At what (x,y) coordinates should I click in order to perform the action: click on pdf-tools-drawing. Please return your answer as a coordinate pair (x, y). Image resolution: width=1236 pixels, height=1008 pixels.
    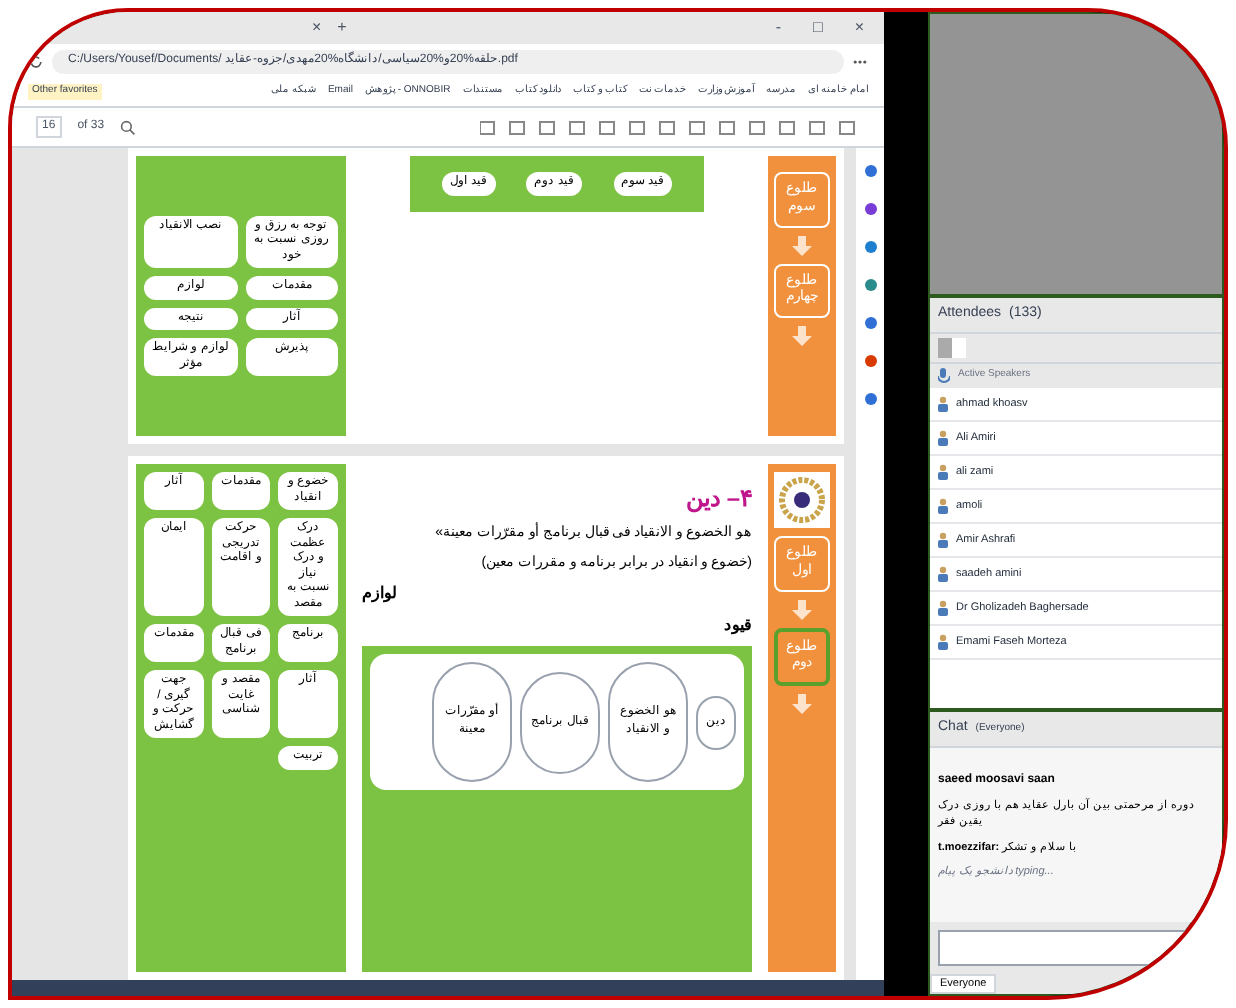
    Looking at the image, I should click on (670, 127).